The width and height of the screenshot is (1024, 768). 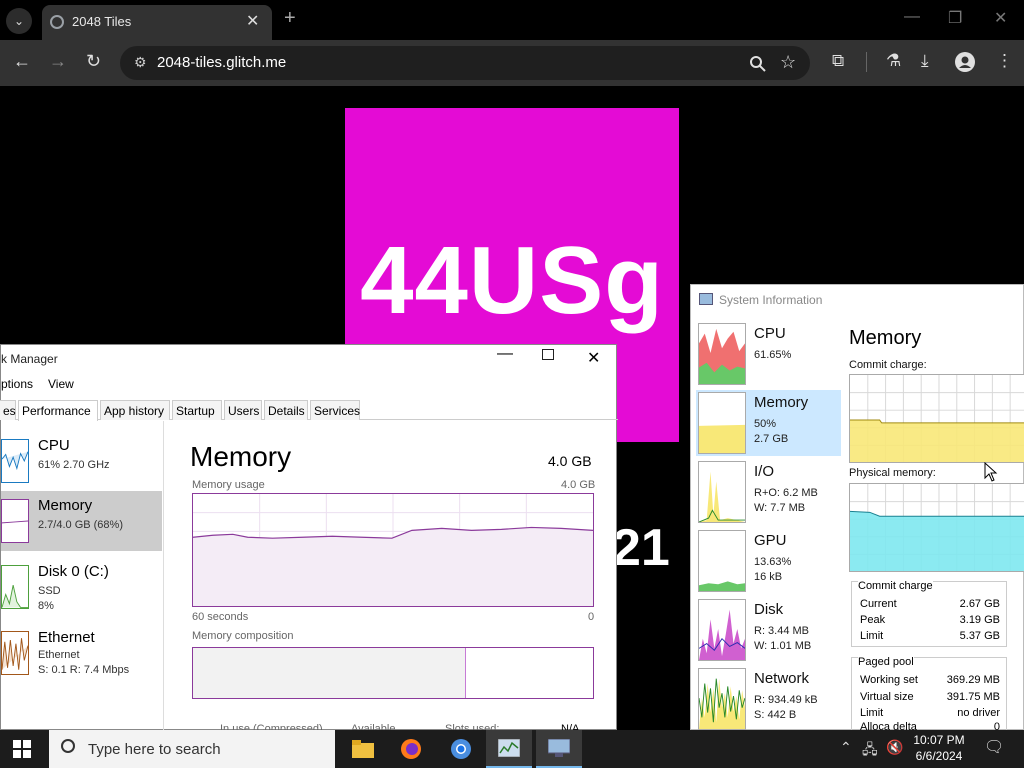 What do you see at coordinates (81, 587) in the screenshot?
I see `resource-item-disk: Disk 0 (C:) SSD 8%` at bounding box center [81, 587].